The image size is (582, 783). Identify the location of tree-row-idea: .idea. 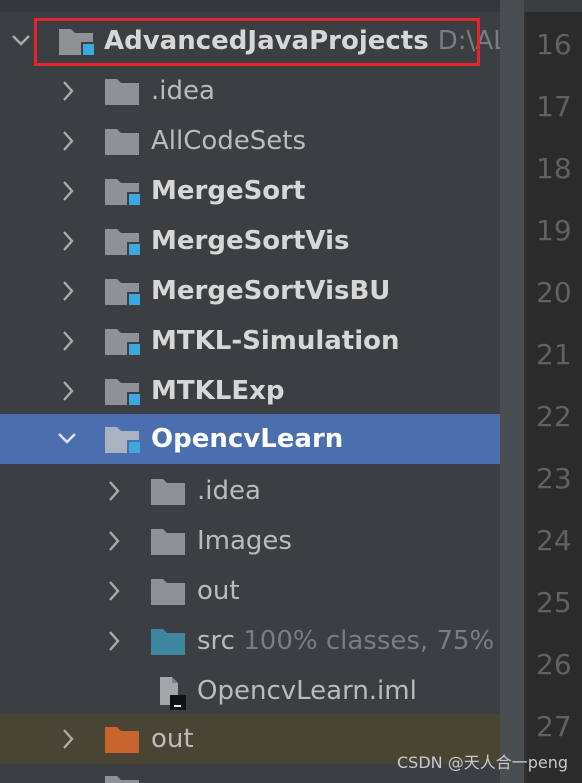
(262, 91).